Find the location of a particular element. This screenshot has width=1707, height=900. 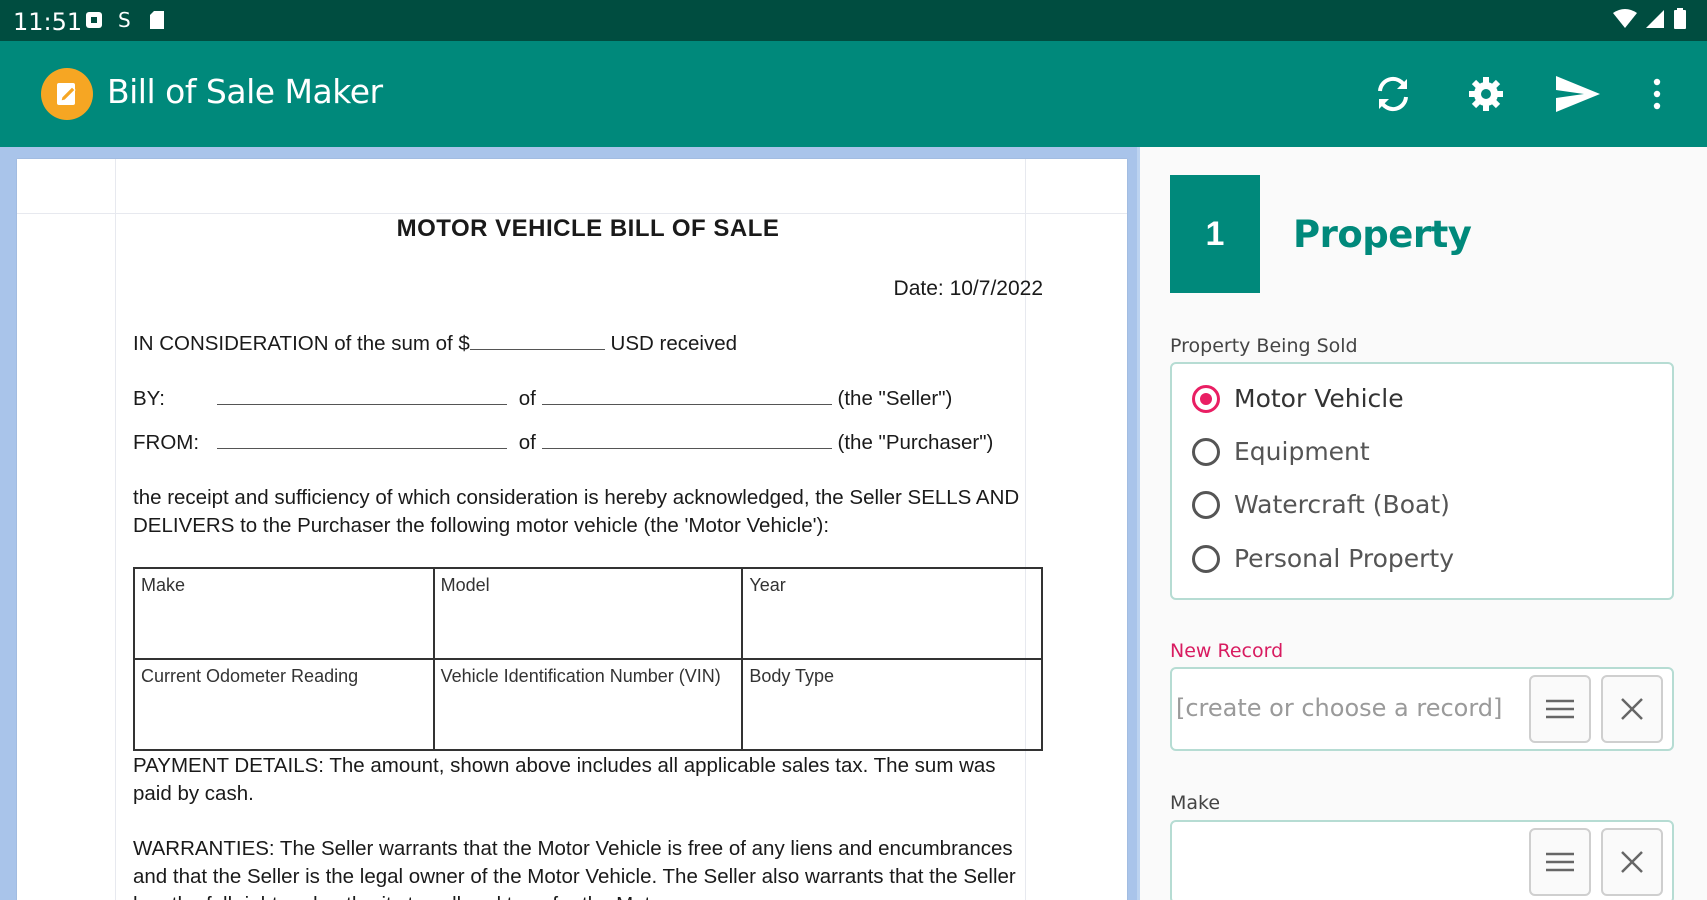

notification-icon is located at coordinates (94, 20).